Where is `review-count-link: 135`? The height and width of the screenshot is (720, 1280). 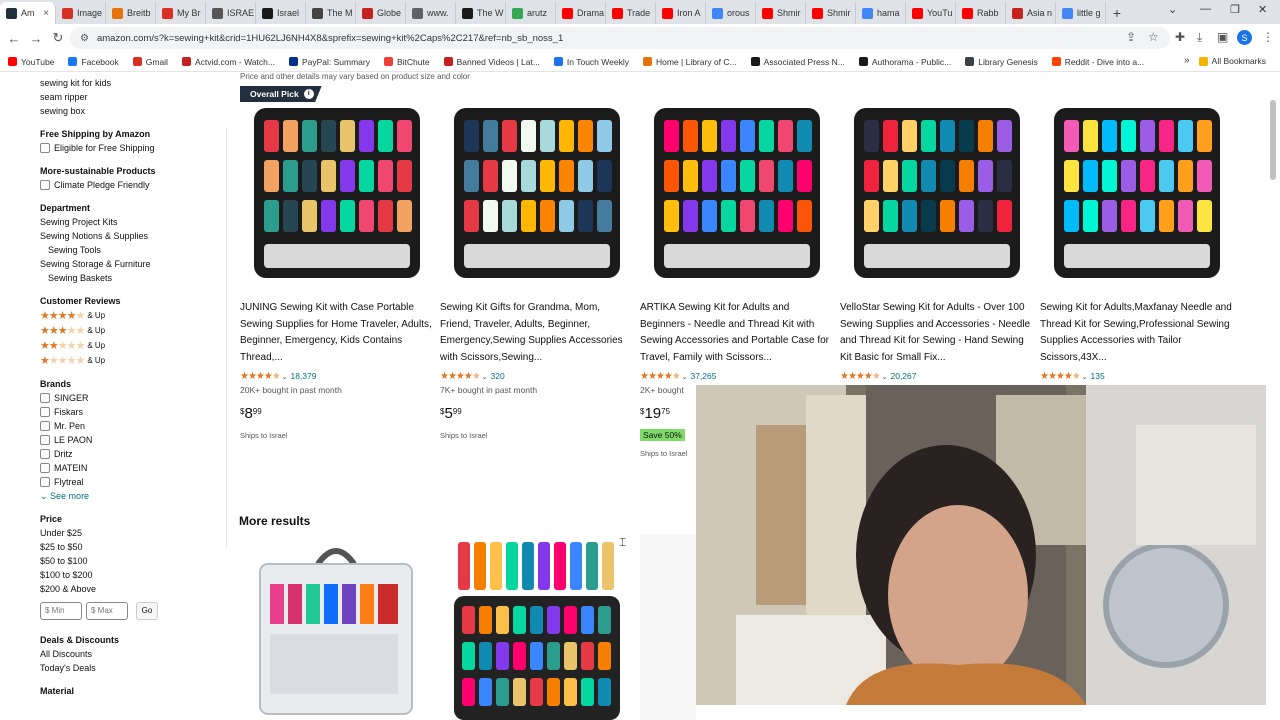 review-count-link: 135 is located at coordinates (1097, 376).